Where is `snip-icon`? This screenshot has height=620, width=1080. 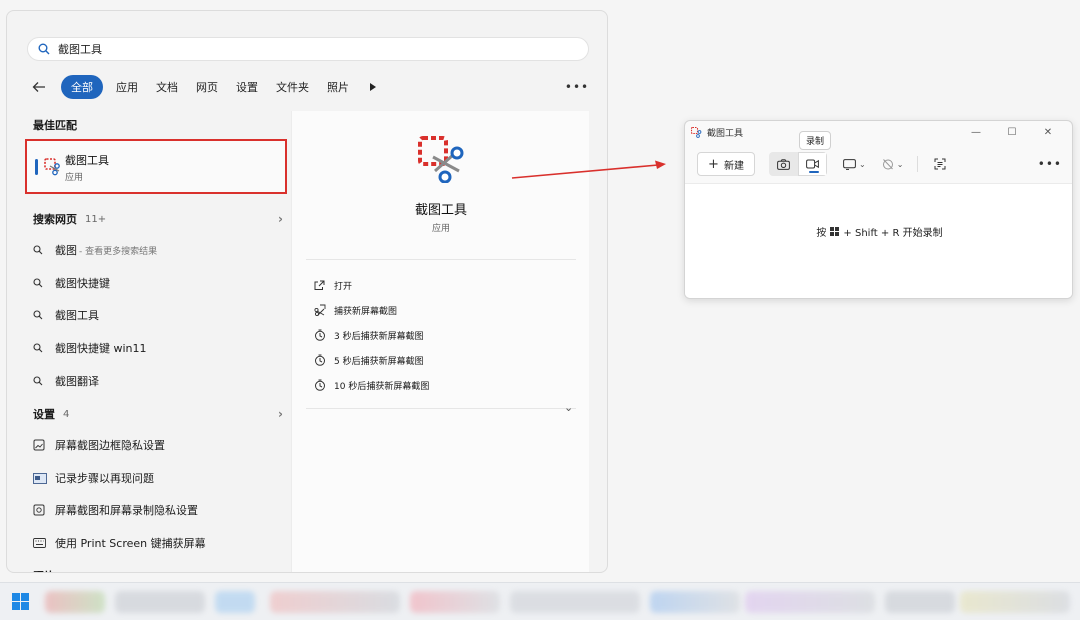 snip-icon is located at coordinates (320, 310).